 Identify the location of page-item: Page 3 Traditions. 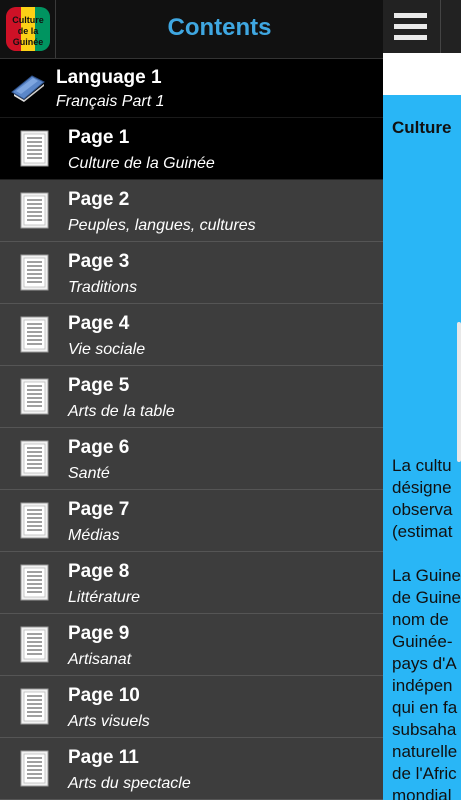
(191, 273).